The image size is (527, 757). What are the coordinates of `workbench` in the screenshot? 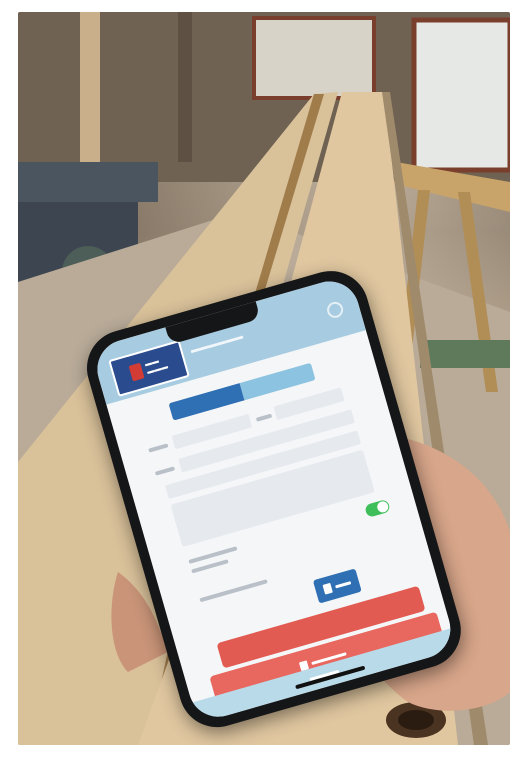 It's located at (88, 182).